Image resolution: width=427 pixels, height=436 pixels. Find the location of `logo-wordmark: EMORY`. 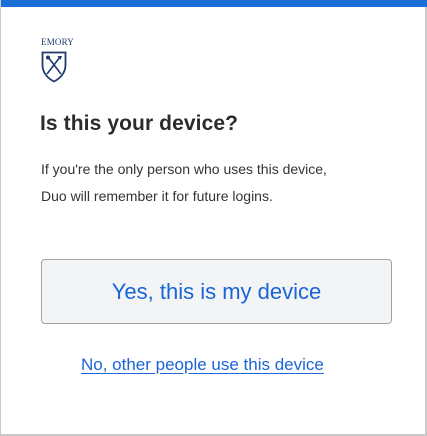

logo-wordmark: EMORY is located at coordinates (58, 42).